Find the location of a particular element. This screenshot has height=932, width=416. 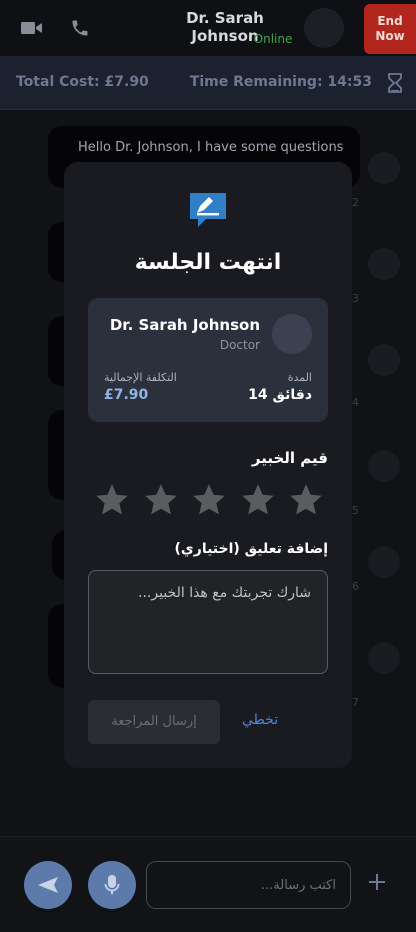

video-camera-icon is located at coordinates (31, 28).